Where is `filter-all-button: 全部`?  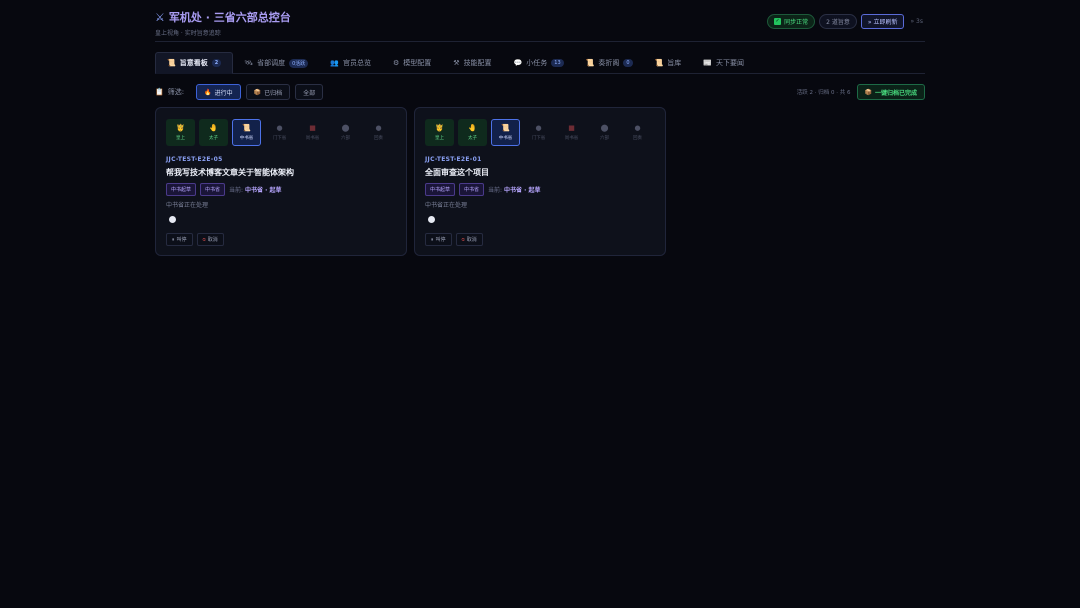
filter-all-button: 全部 is located at coordinates (309, 92).